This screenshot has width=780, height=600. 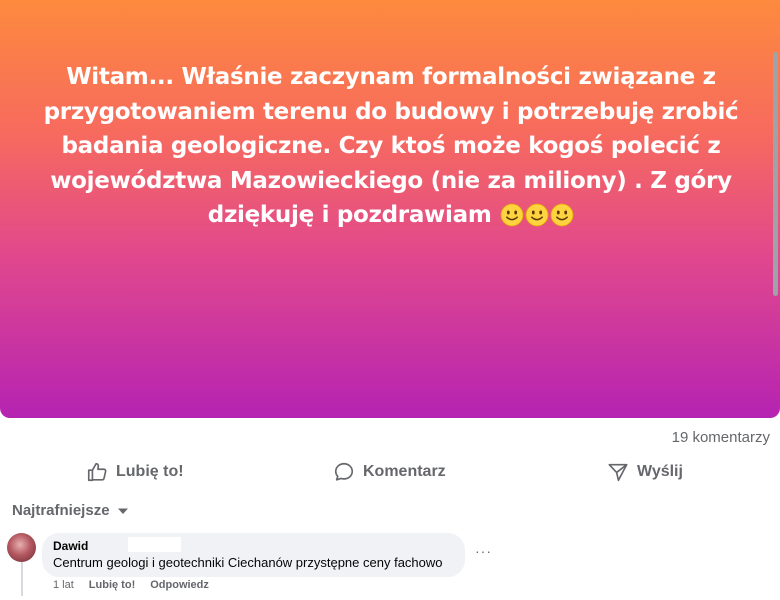 I want to click on avatar, so click(x=21, y=547).